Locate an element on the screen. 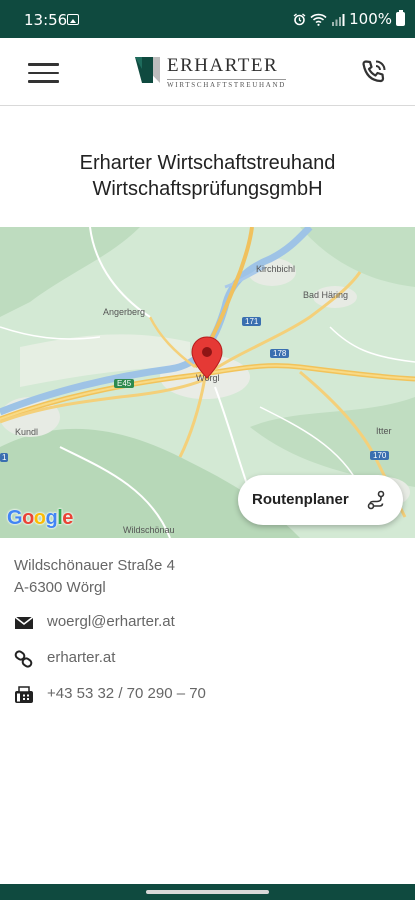 The width and height of the screenshot is (415, 900). email-link: woergl@erharter.at is located at coordinates (111, 621).